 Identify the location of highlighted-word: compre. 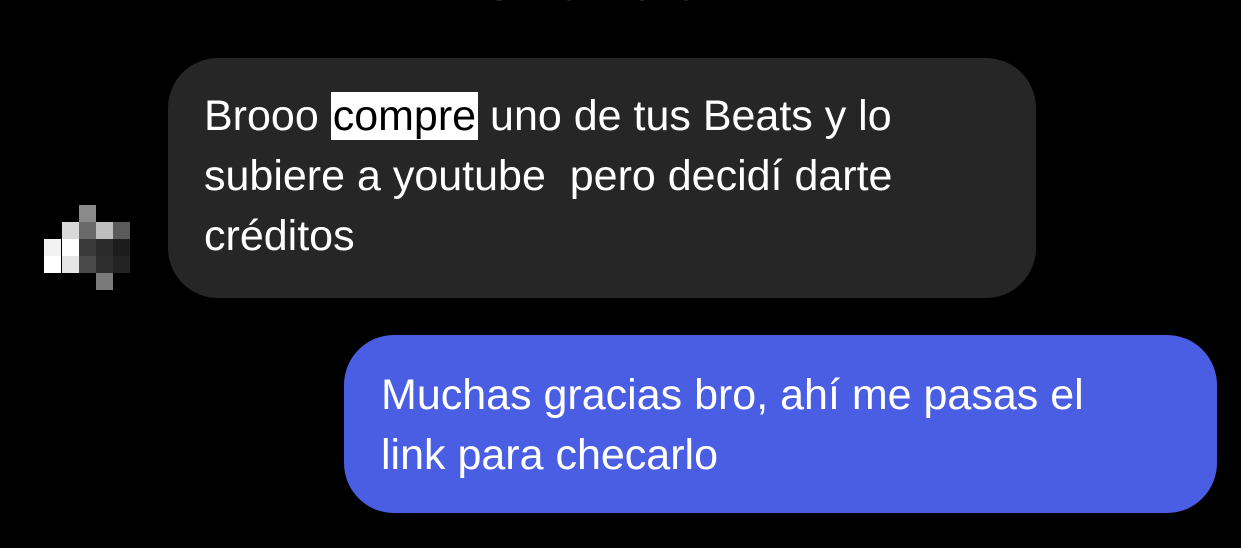
(404, 116).